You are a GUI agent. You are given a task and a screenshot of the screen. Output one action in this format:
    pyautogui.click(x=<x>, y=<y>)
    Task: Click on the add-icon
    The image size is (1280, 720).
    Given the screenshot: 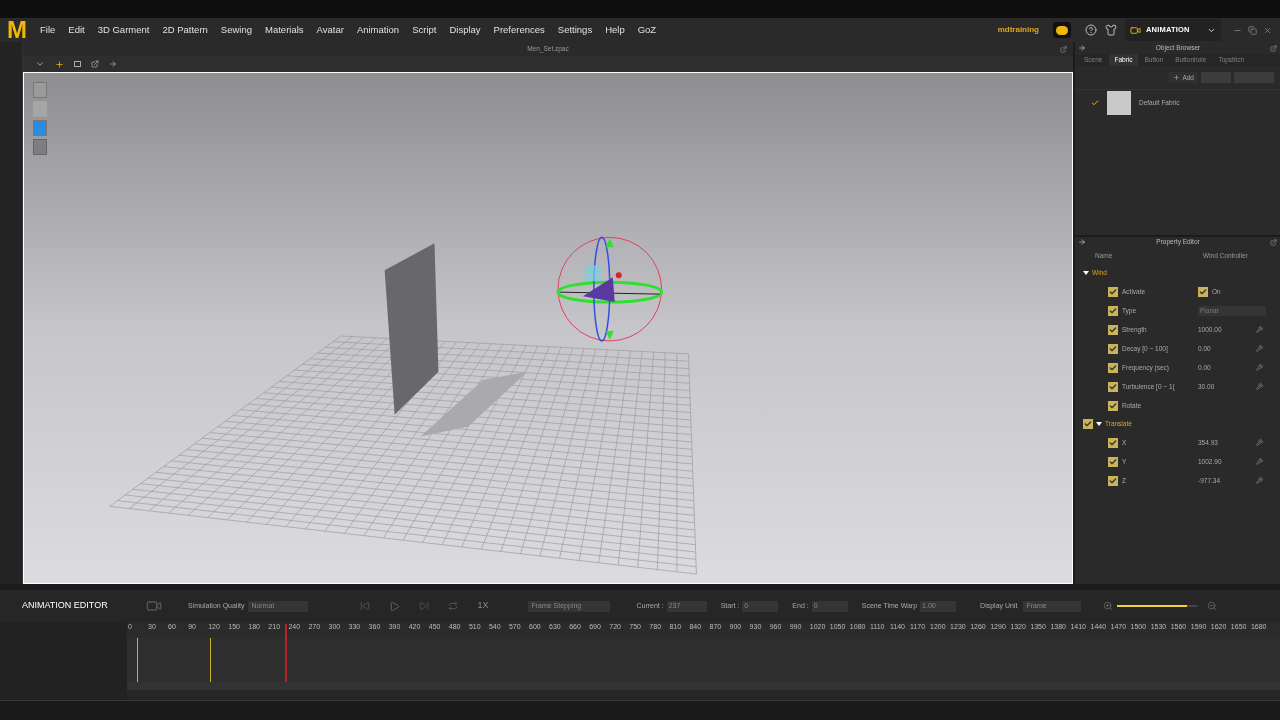 What is the action you would take?
    pyautogui.click(x=59, y=64)
    